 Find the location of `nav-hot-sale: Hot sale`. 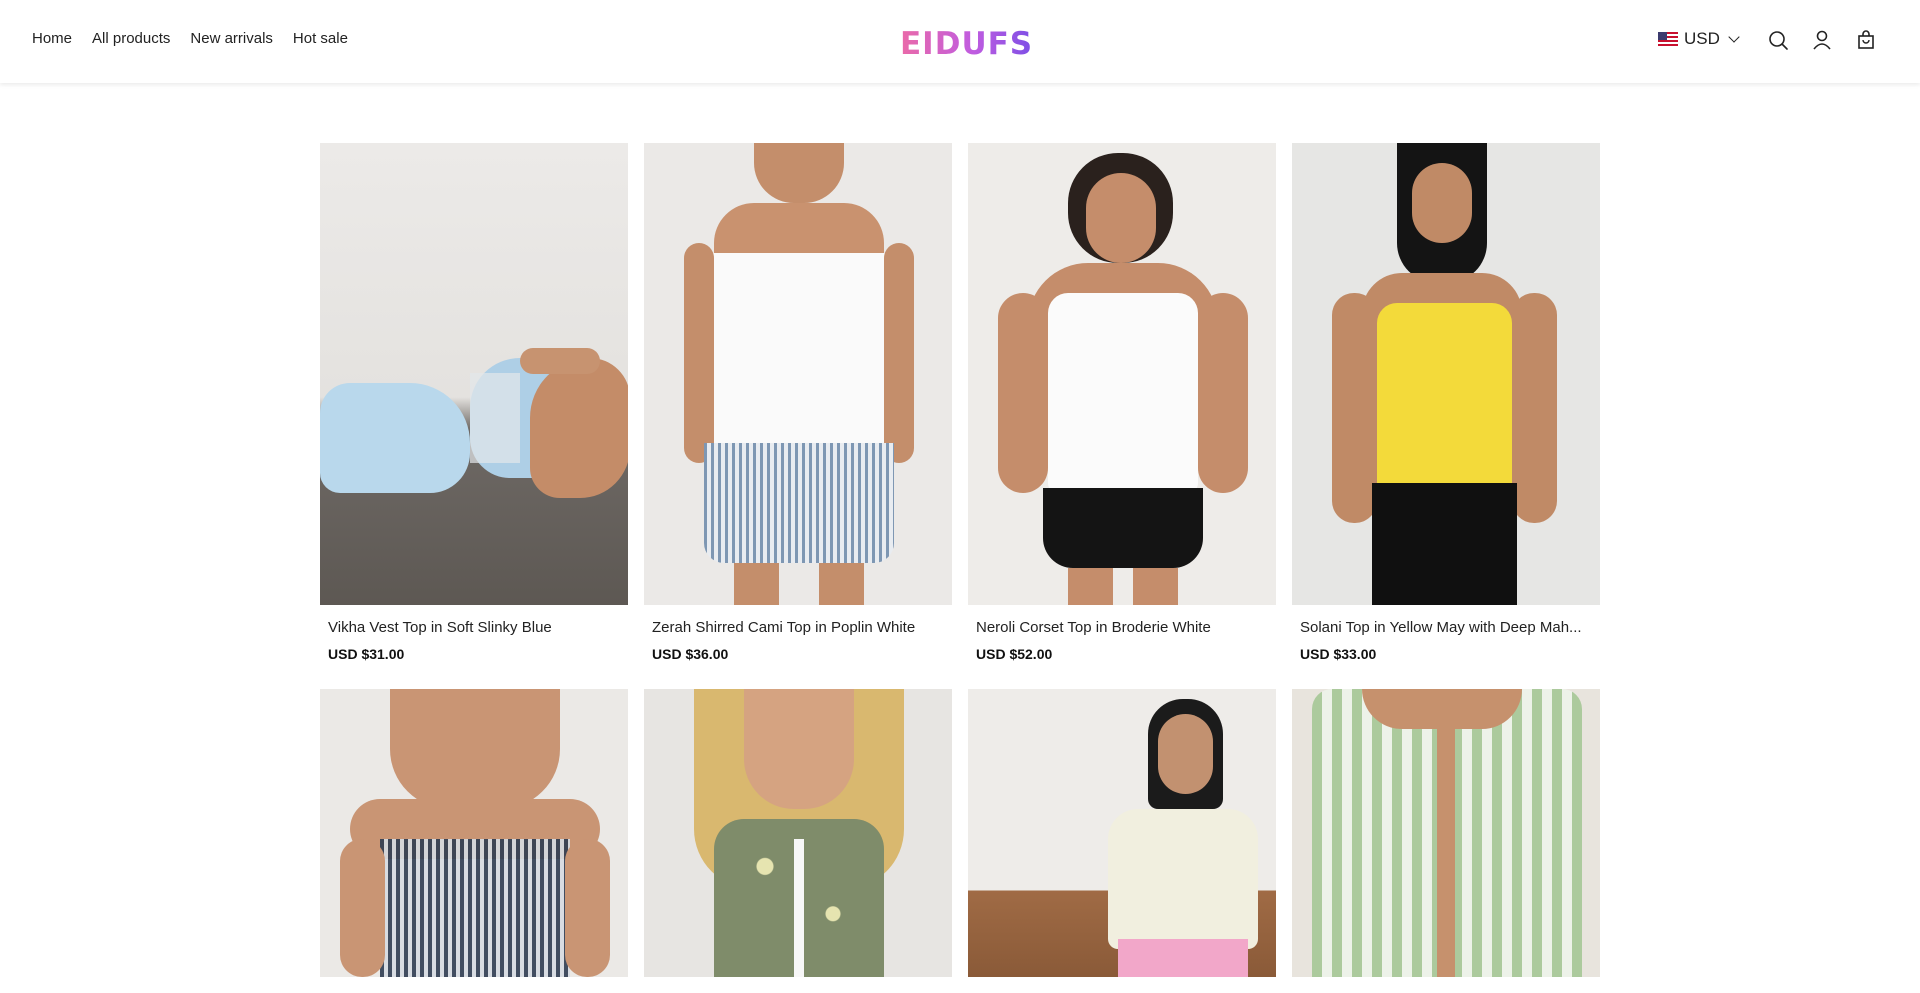

nav-hot-sale: Hot sale is located at coordinates (320, 38).